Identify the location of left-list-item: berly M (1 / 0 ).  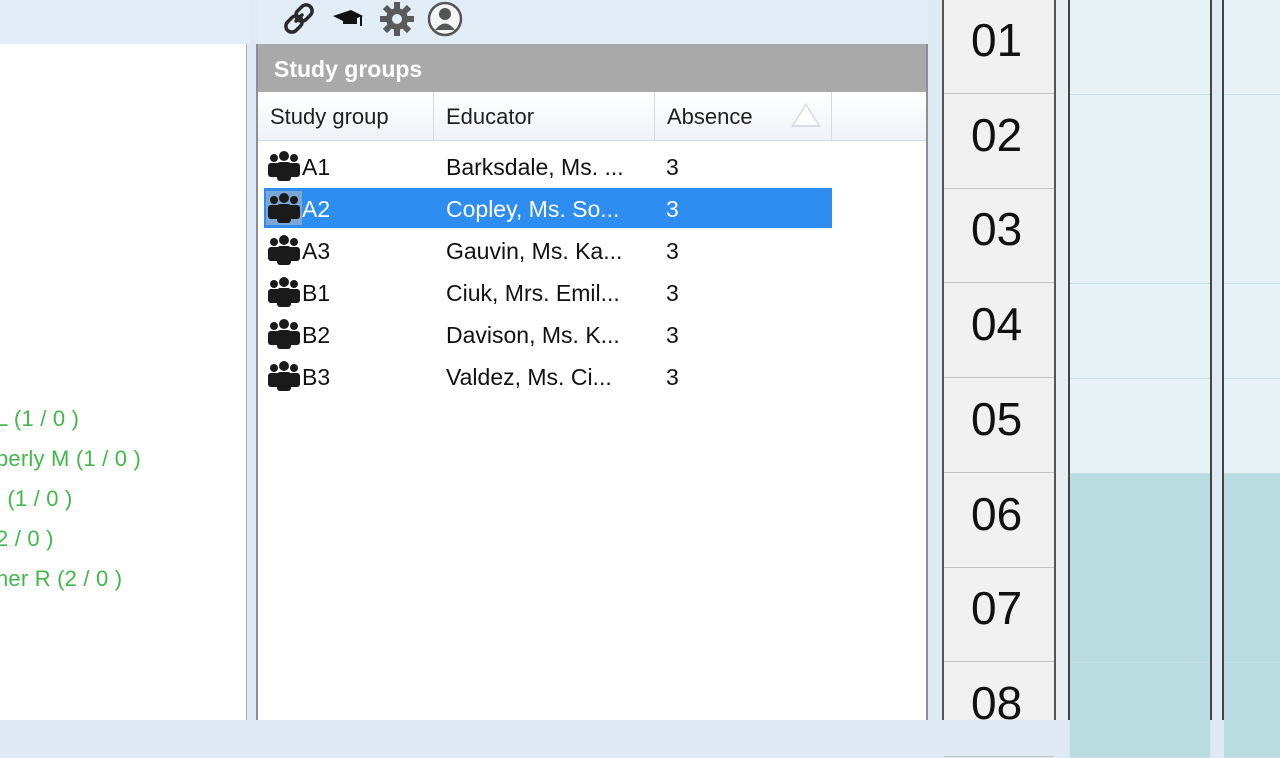
(70, 459).